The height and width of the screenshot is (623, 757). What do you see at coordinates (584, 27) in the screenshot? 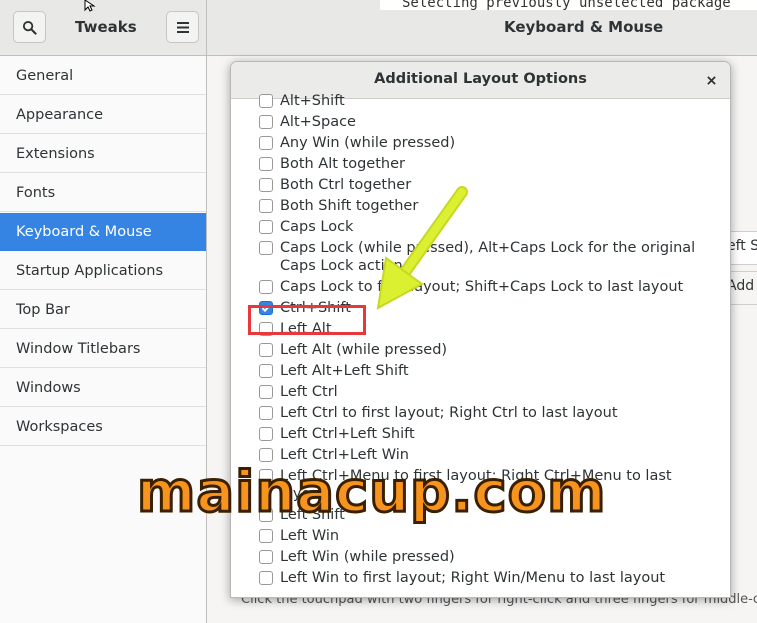
I see `section-title: Keyboard & Mouse` at bounding box center [584, 27].